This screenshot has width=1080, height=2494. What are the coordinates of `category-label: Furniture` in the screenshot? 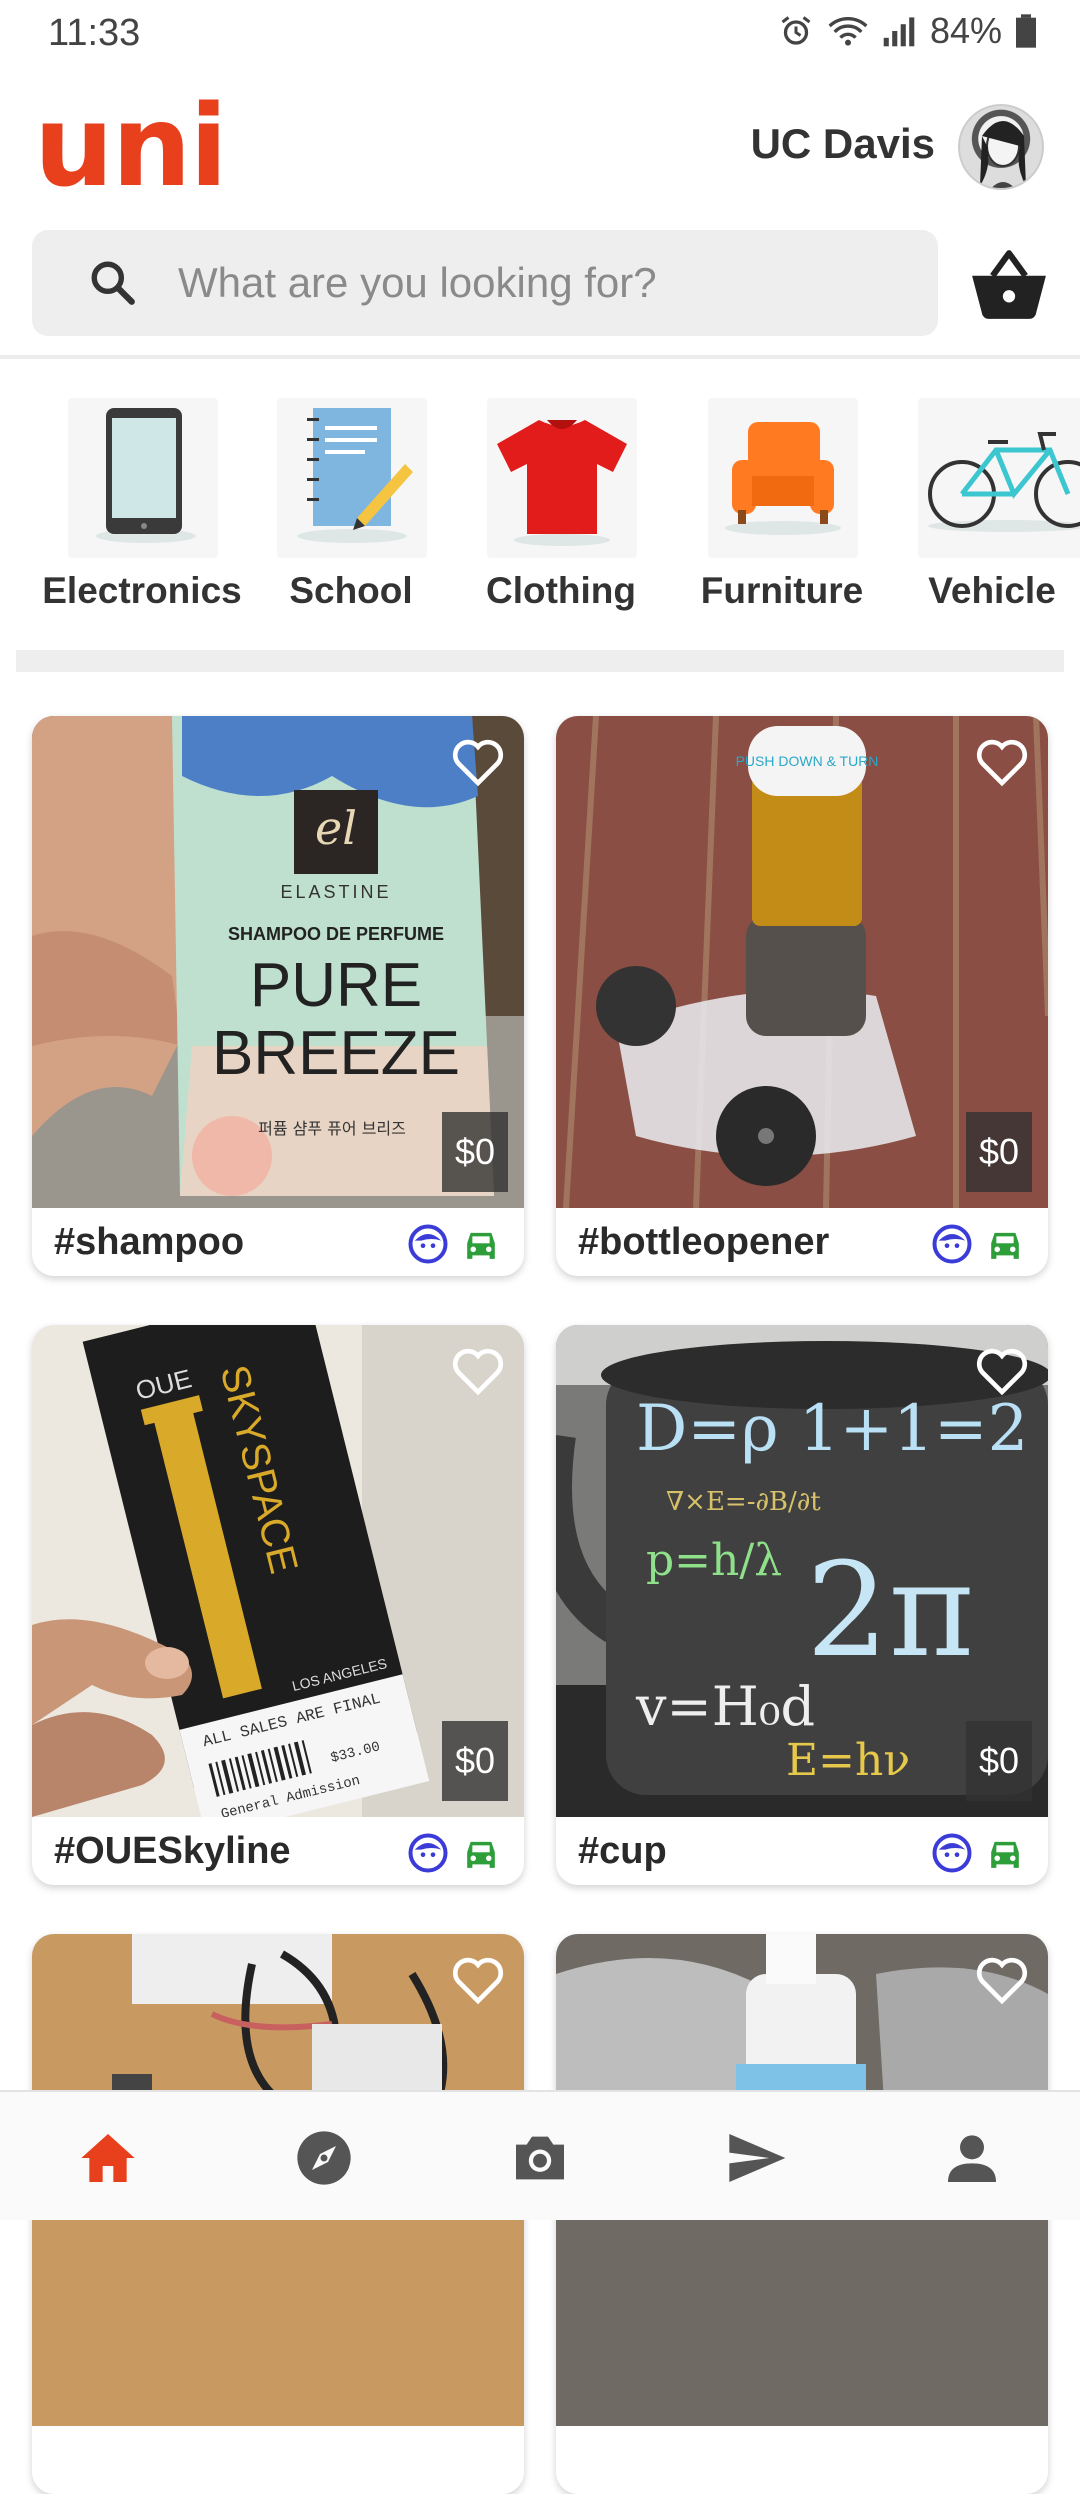 It's located at (782, 590).